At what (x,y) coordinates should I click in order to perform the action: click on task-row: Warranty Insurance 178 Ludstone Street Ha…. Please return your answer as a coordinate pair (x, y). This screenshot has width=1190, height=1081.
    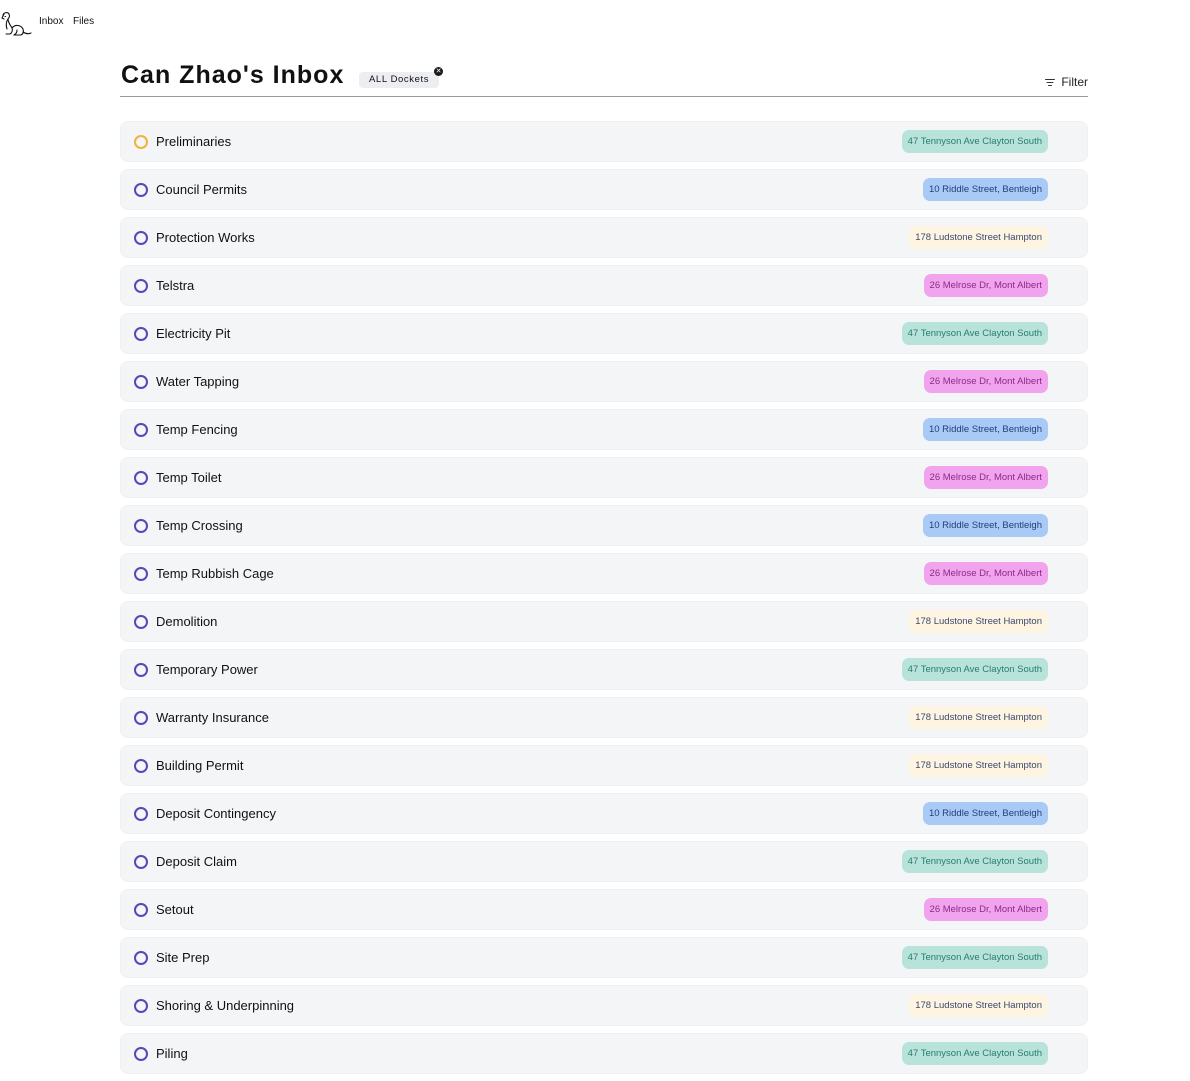
    Looking at the image, I should click on (604, 717).